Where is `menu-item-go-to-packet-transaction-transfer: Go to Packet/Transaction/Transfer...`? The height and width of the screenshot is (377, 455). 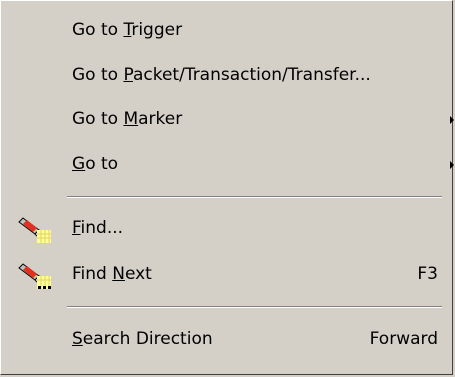 menu-item-go-to-packet-transaction-transfer: Go to Packet/Transaction/Transfer... is located at coordinates (226, 76).